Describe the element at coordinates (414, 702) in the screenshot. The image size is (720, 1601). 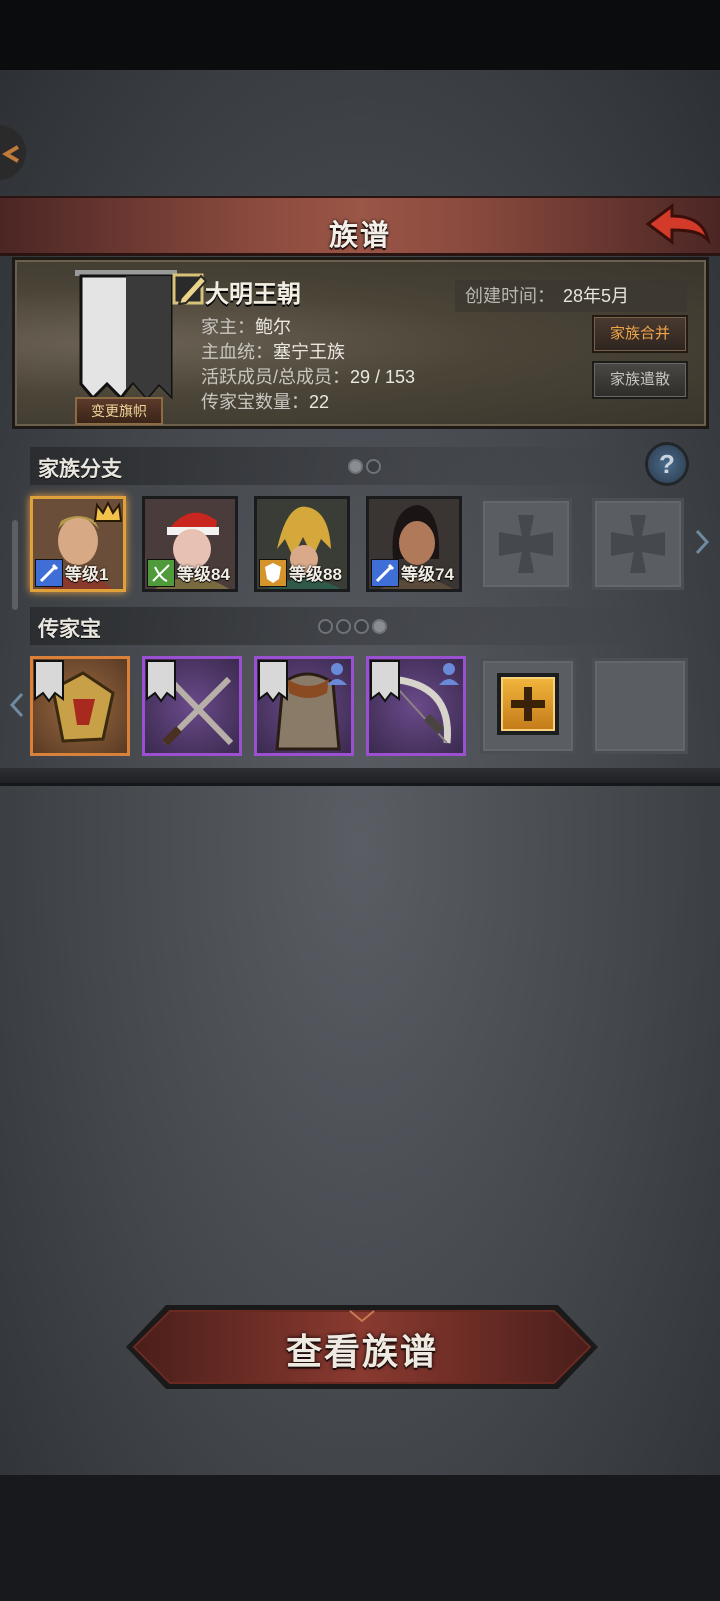
I see `bow-icon` at that location.